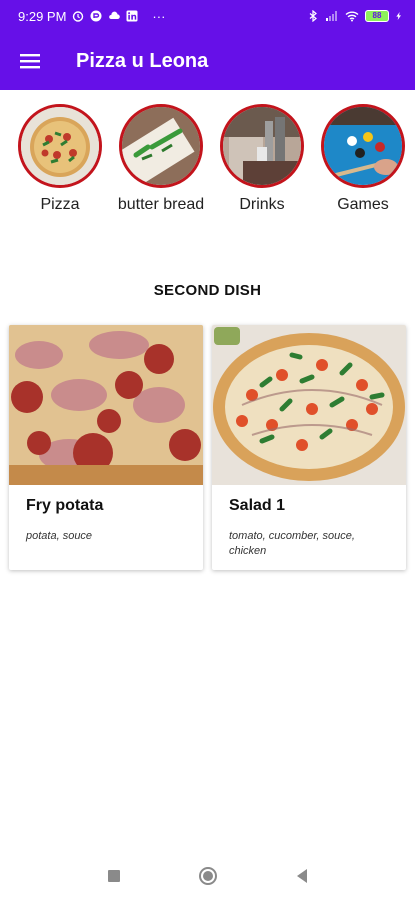  What do you see at coordinates (78, 16) in the screenshot?
I see `alarm-icon` at bounding box center [78, 16].